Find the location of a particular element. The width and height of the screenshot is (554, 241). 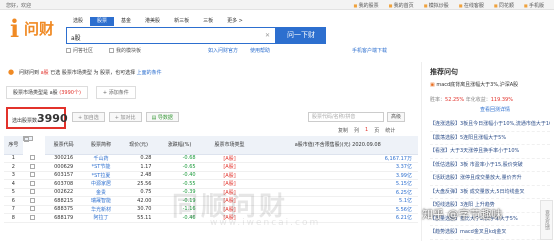

cell-code: 603708 is located at coordinates (64, 184).